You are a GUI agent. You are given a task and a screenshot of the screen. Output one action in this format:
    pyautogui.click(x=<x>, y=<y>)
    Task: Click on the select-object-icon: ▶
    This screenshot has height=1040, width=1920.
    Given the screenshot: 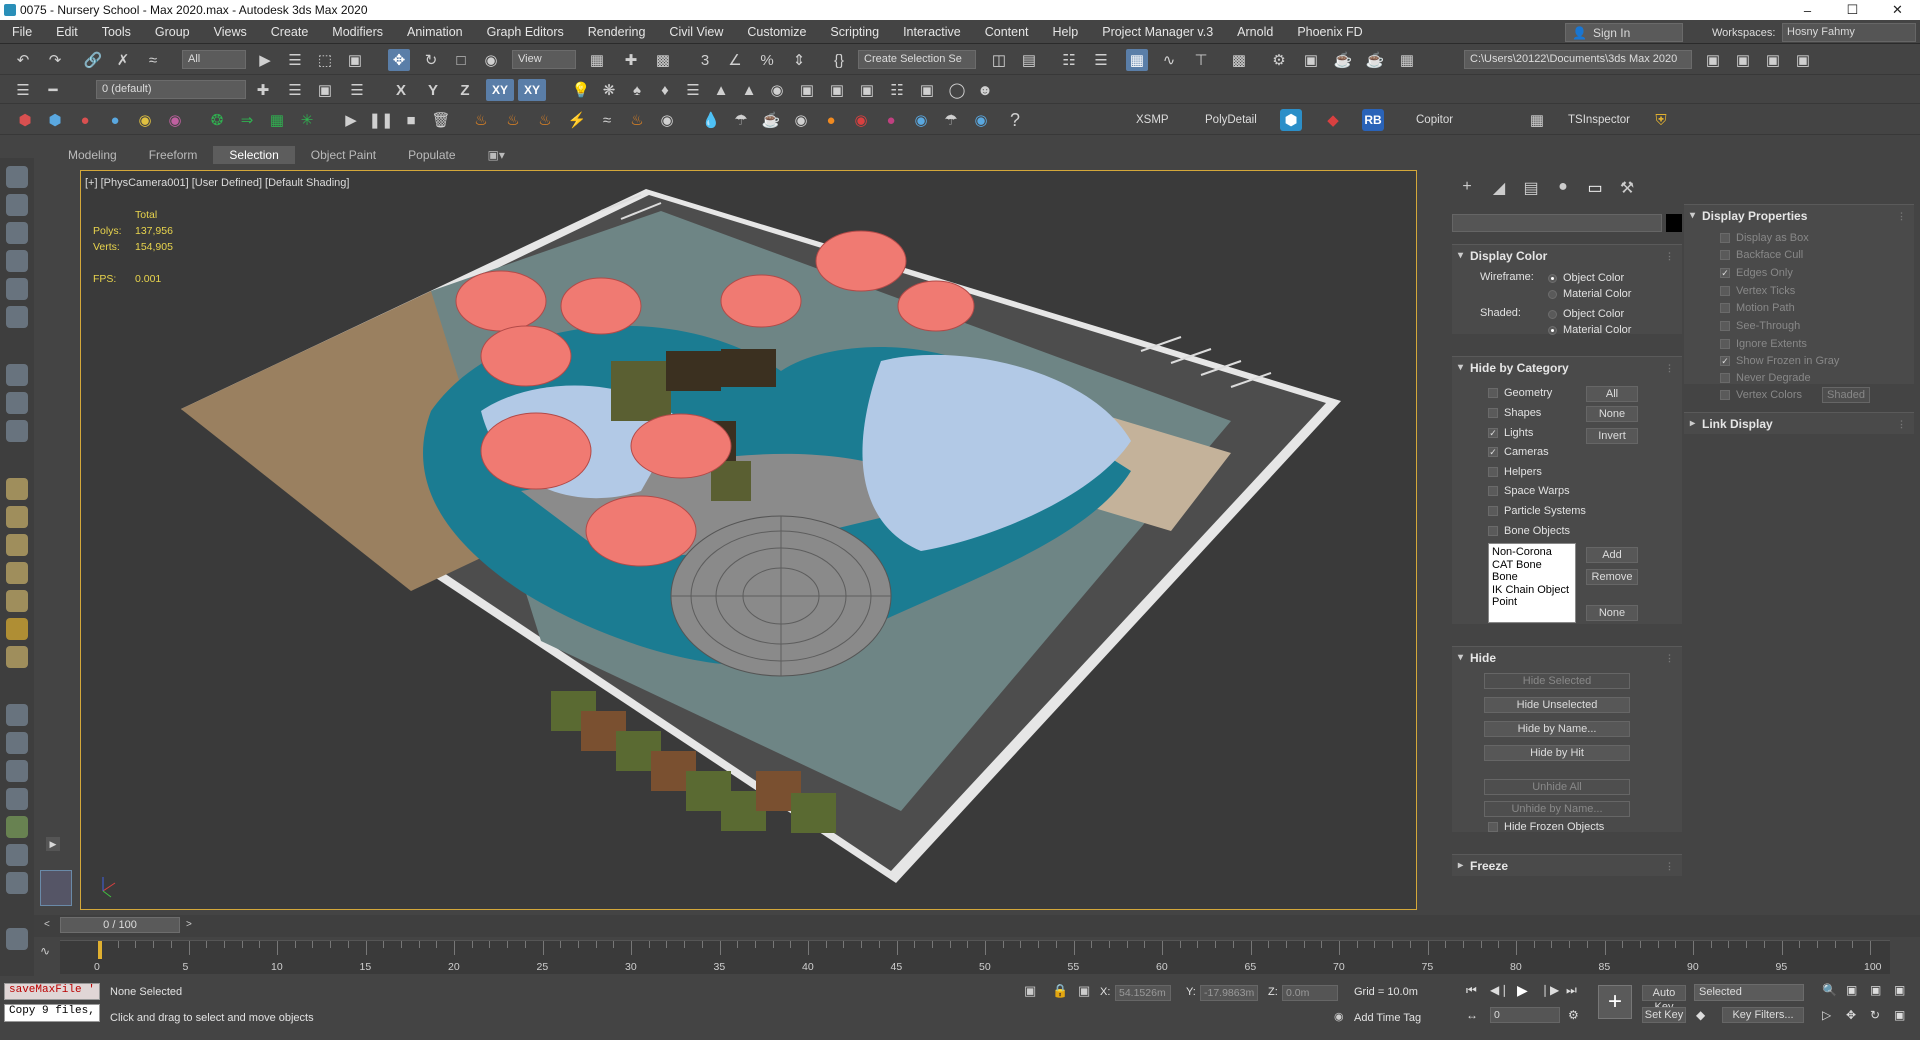 What is the action you would take?
    pyautogui.click(x=265, y=60)
    